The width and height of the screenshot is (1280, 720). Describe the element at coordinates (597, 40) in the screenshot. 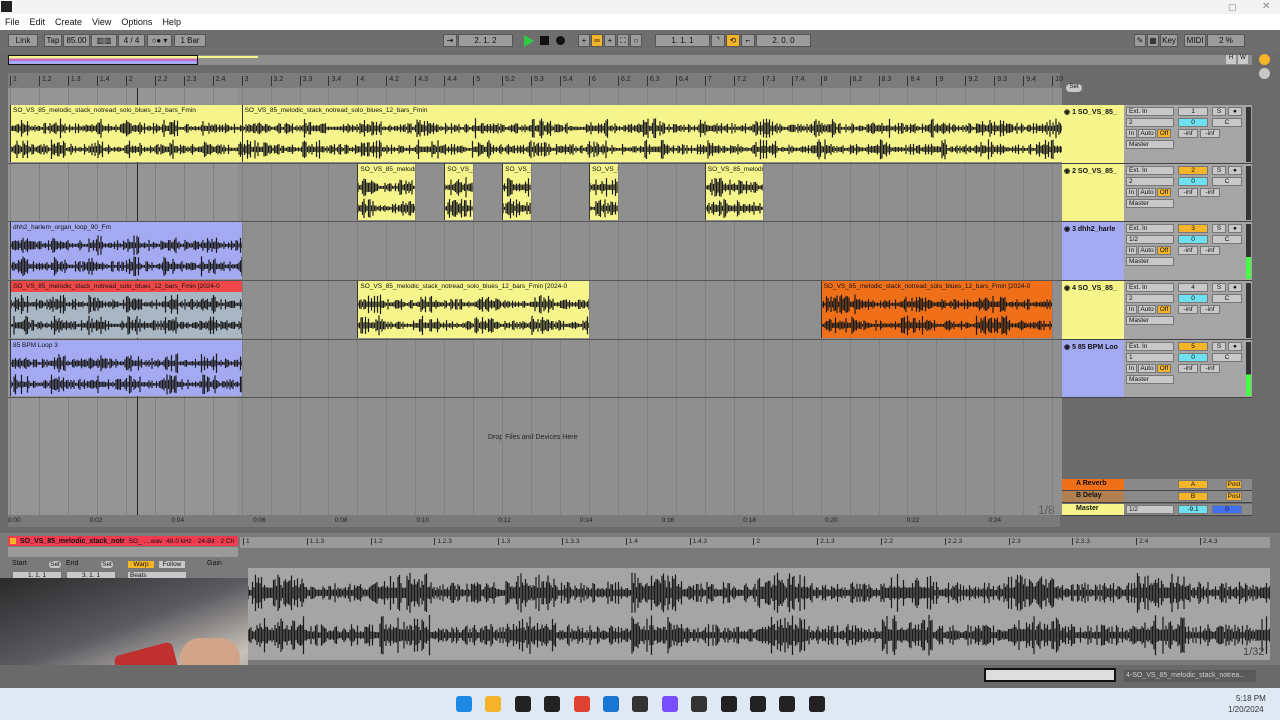

I see `automation-arm-icon: ∞` at that location.